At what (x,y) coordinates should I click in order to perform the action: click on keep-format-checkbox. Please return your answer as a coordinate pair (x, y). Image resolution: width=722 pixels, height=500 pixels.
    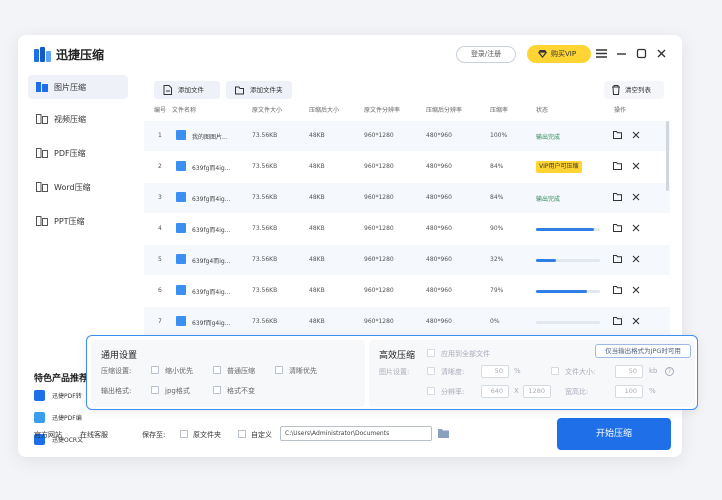
    Looking at the image, I should click on (217, 390).